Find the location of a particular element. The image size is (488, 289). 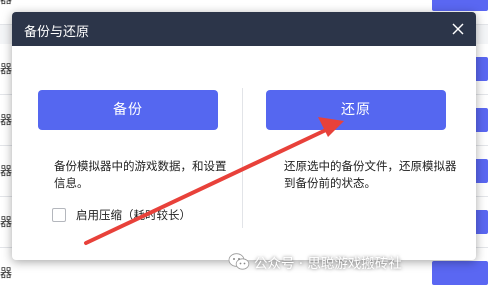

restore-button: 还原 is located at coordinates (356, 110).